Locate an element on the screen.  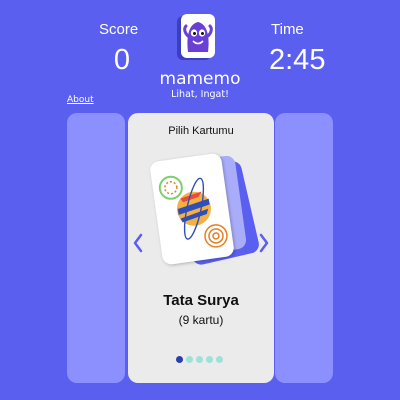
score-label: Score is located at coordinates (119, 29).